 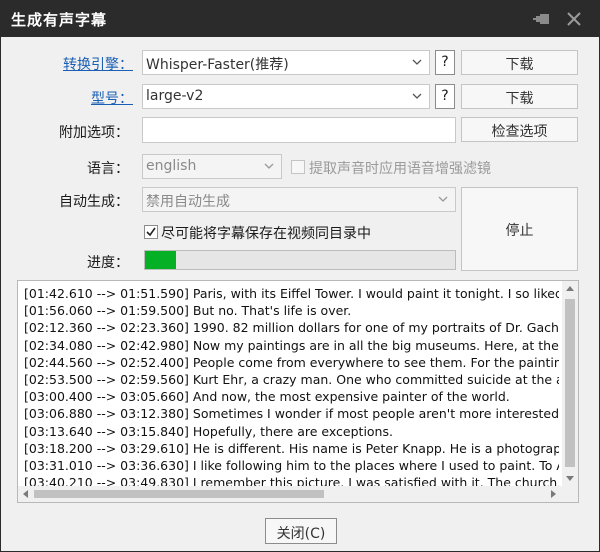 I want to click on stop-button: 停止, so click(x=519, y=229).